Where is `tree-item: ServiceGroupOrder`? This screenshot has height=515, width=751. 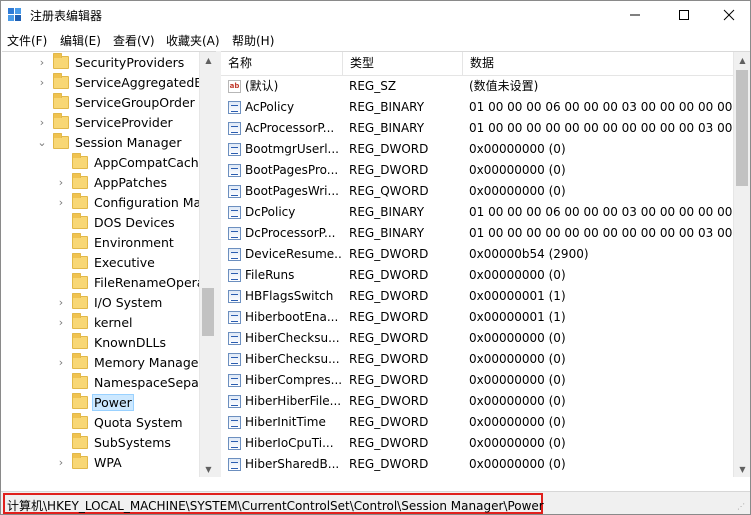 tree-item: ServiceGroupOrder is located at coordinates (116, 102).